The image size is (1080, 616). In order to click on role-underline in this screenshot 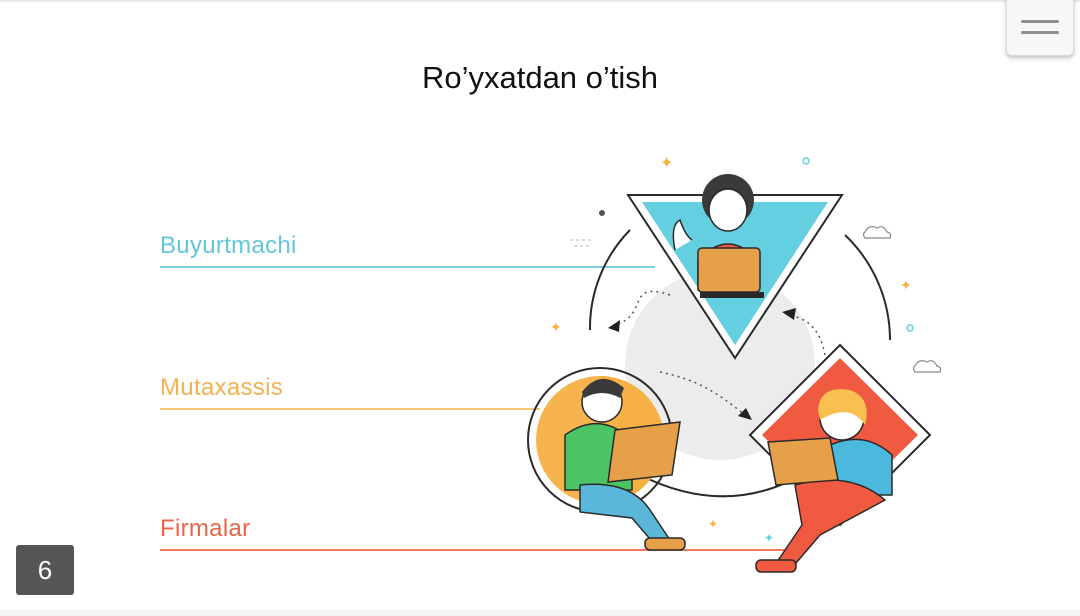, I will do `click(350, 409)`.